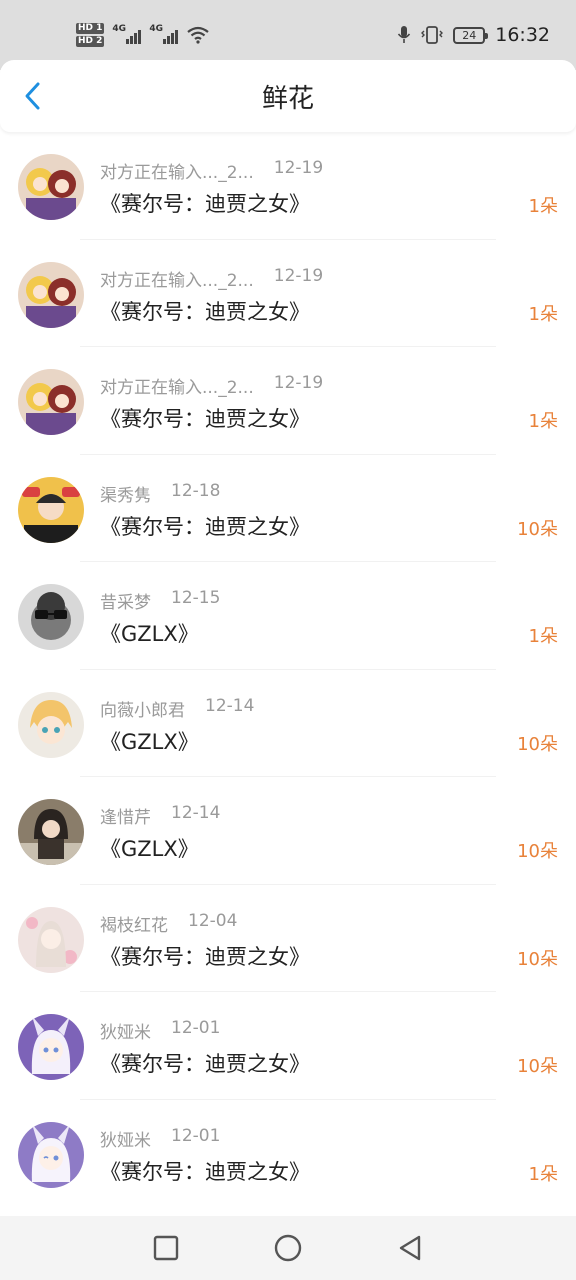 This screenshot has height=1280, width=576. I want to click on status-right: 24 16:32, so click(473, 35).